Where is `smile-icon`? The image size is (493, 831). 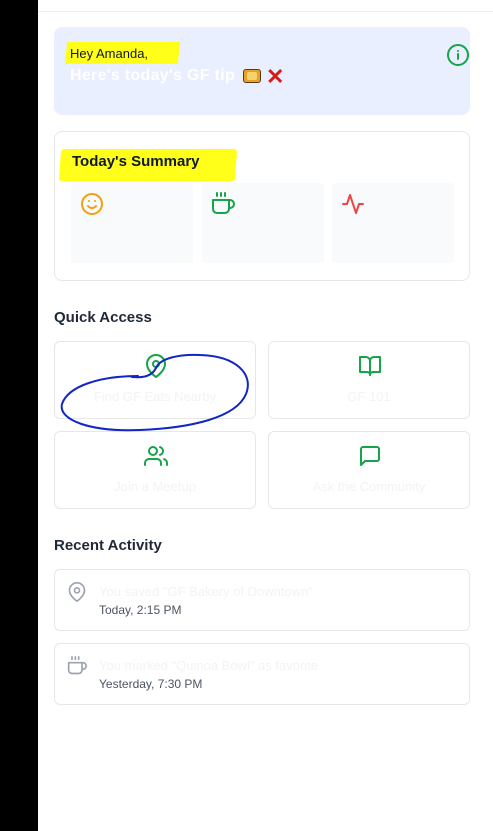 smile-icon is located at coordinates (92, 204).